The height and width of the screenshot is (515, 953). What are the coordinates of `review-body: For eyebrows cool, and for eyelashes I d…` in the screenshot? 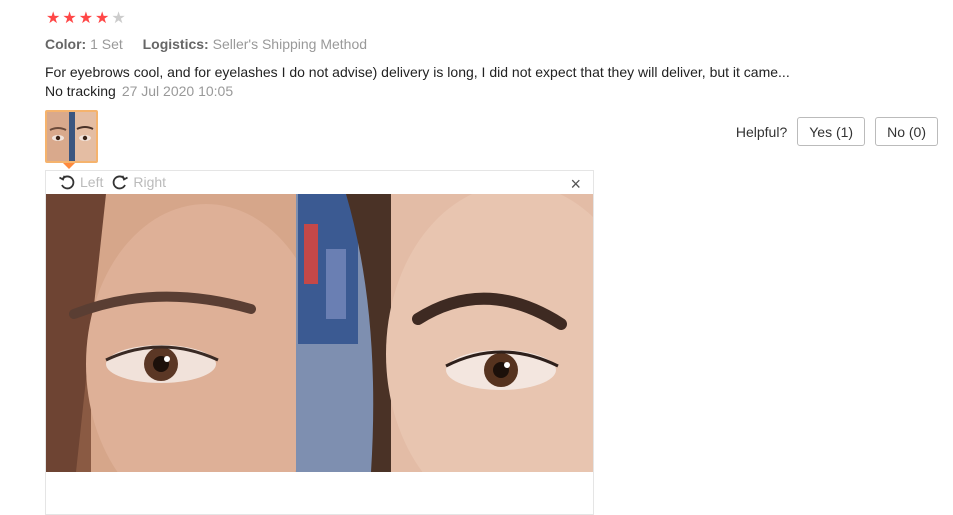 It's located at (425, 82).